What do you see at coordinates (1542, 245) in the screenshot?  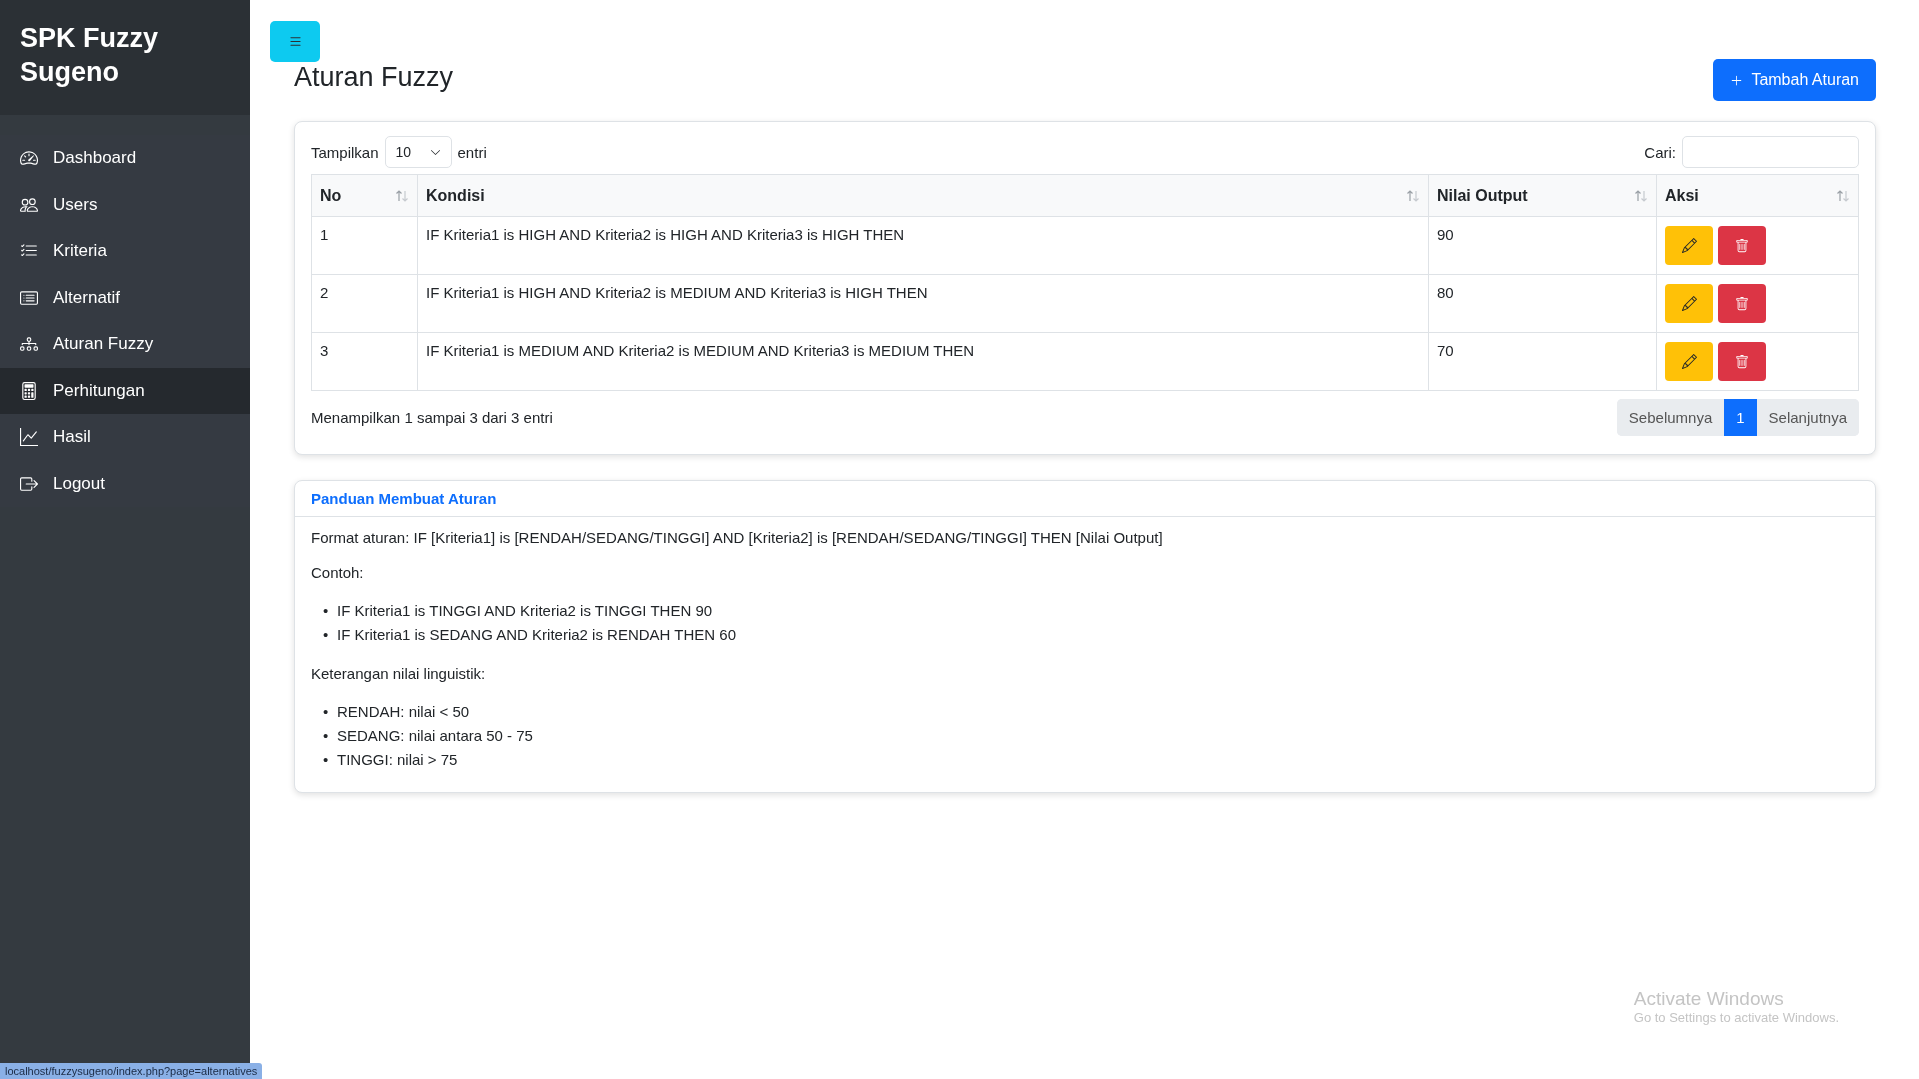 I see `table-cell: 90` at bounding box center [1542, 245].